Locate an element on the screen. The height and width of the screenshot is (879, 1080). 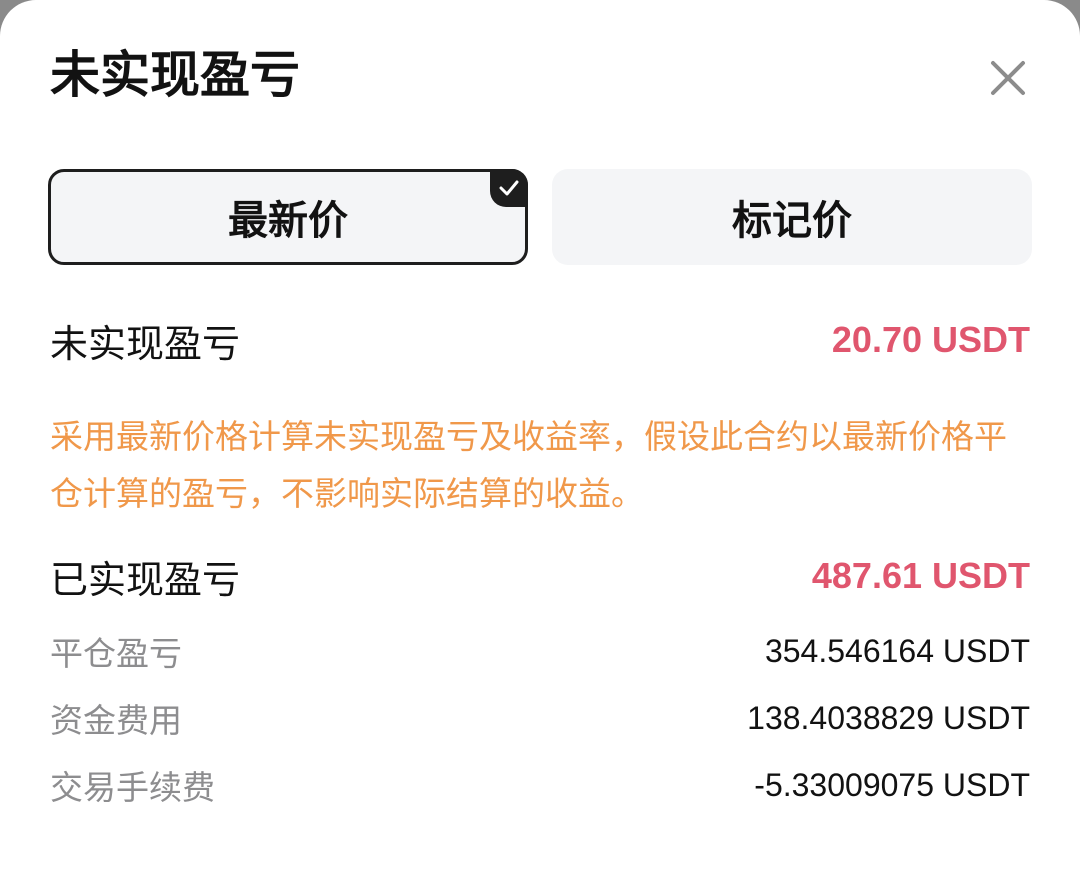
tab-latest-price-label: 最新价 is located at coordinates (288, 221).